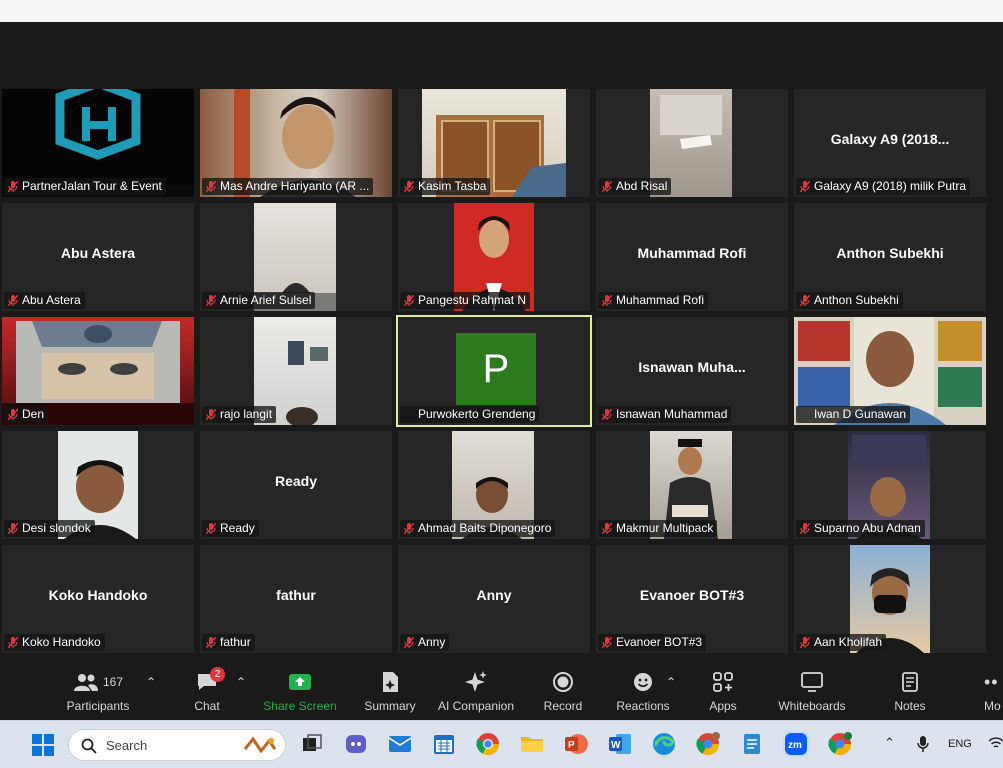 The width and height of the screenshot is (1003, 768). Describe the element at coordinates (85, 682) in the screenshot. I see `participants-icon` at that location.